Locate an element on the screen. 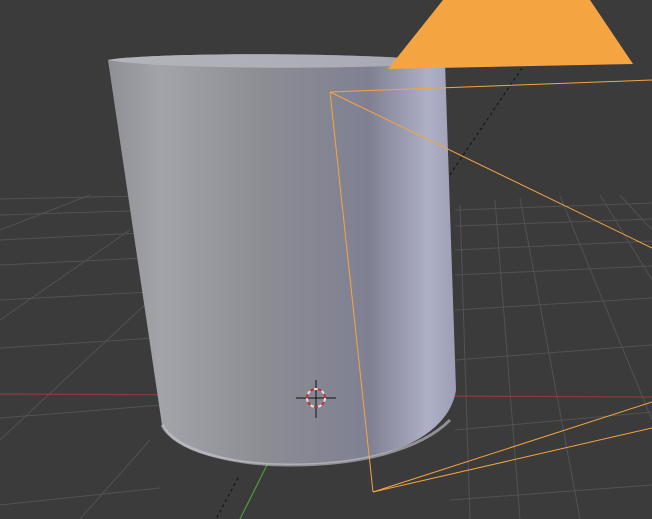 The image size is (652, 519). y-axis-line is located at coordinates (254, 490).